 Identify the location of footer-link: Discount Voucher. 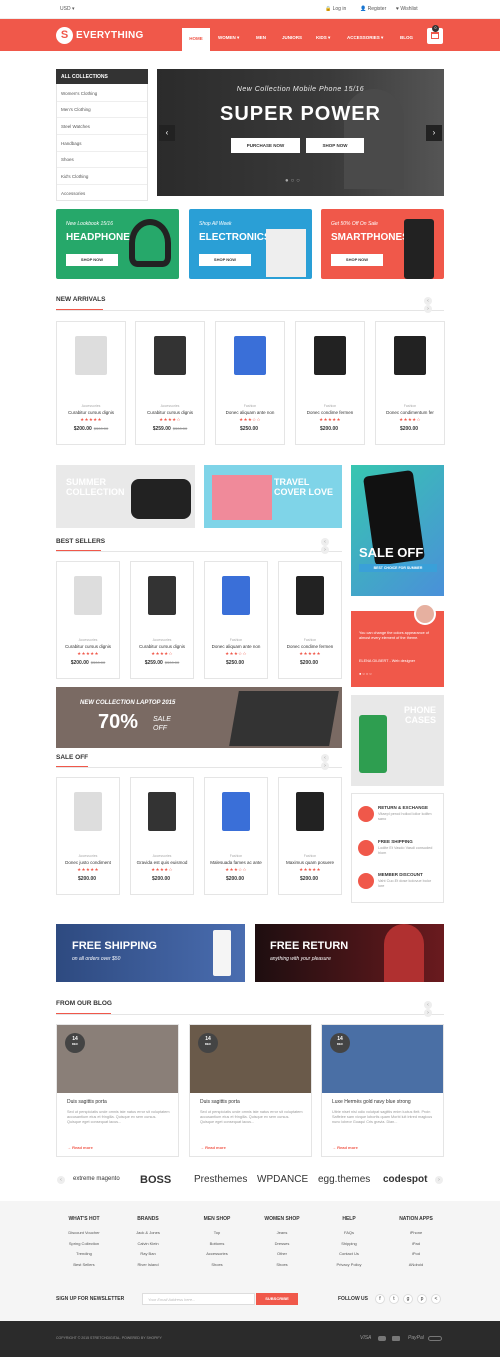
(84, 1233).